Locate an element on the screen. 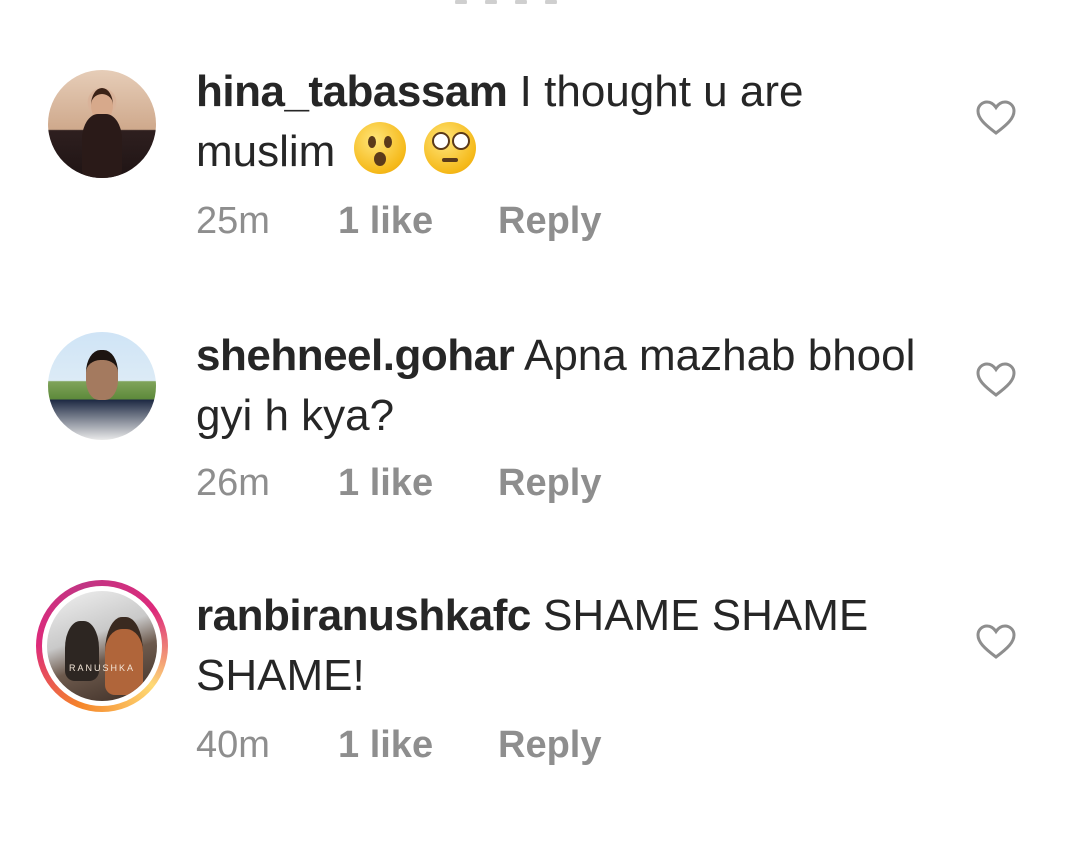 This screenshot has height=854, width=1080. comment-meta: 40m 1 like Reply is located at coordinates (398, 745).